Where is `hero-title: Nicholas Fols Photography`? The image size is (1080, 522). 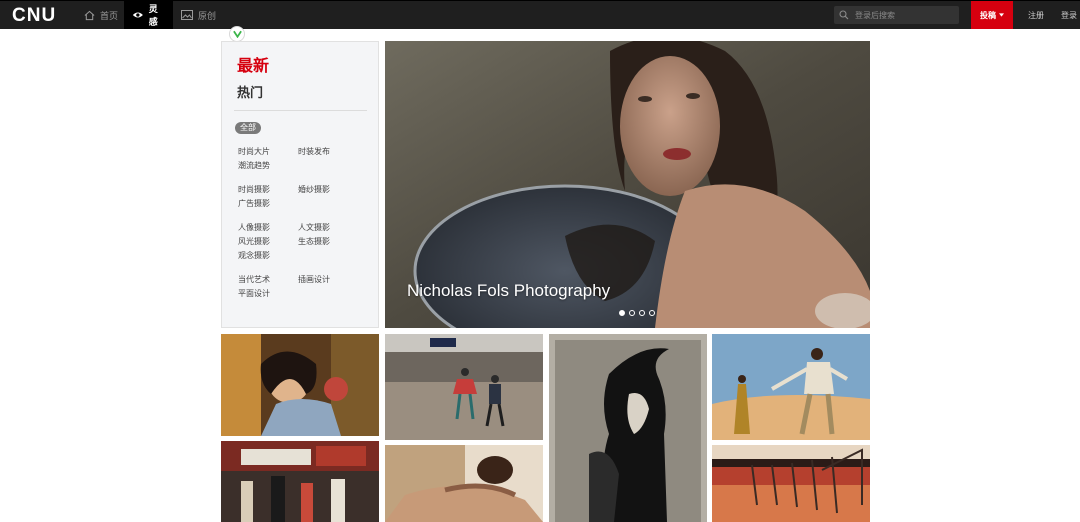 hero-title: Nicholas Fols Photography is located at coordinates (508, 291).